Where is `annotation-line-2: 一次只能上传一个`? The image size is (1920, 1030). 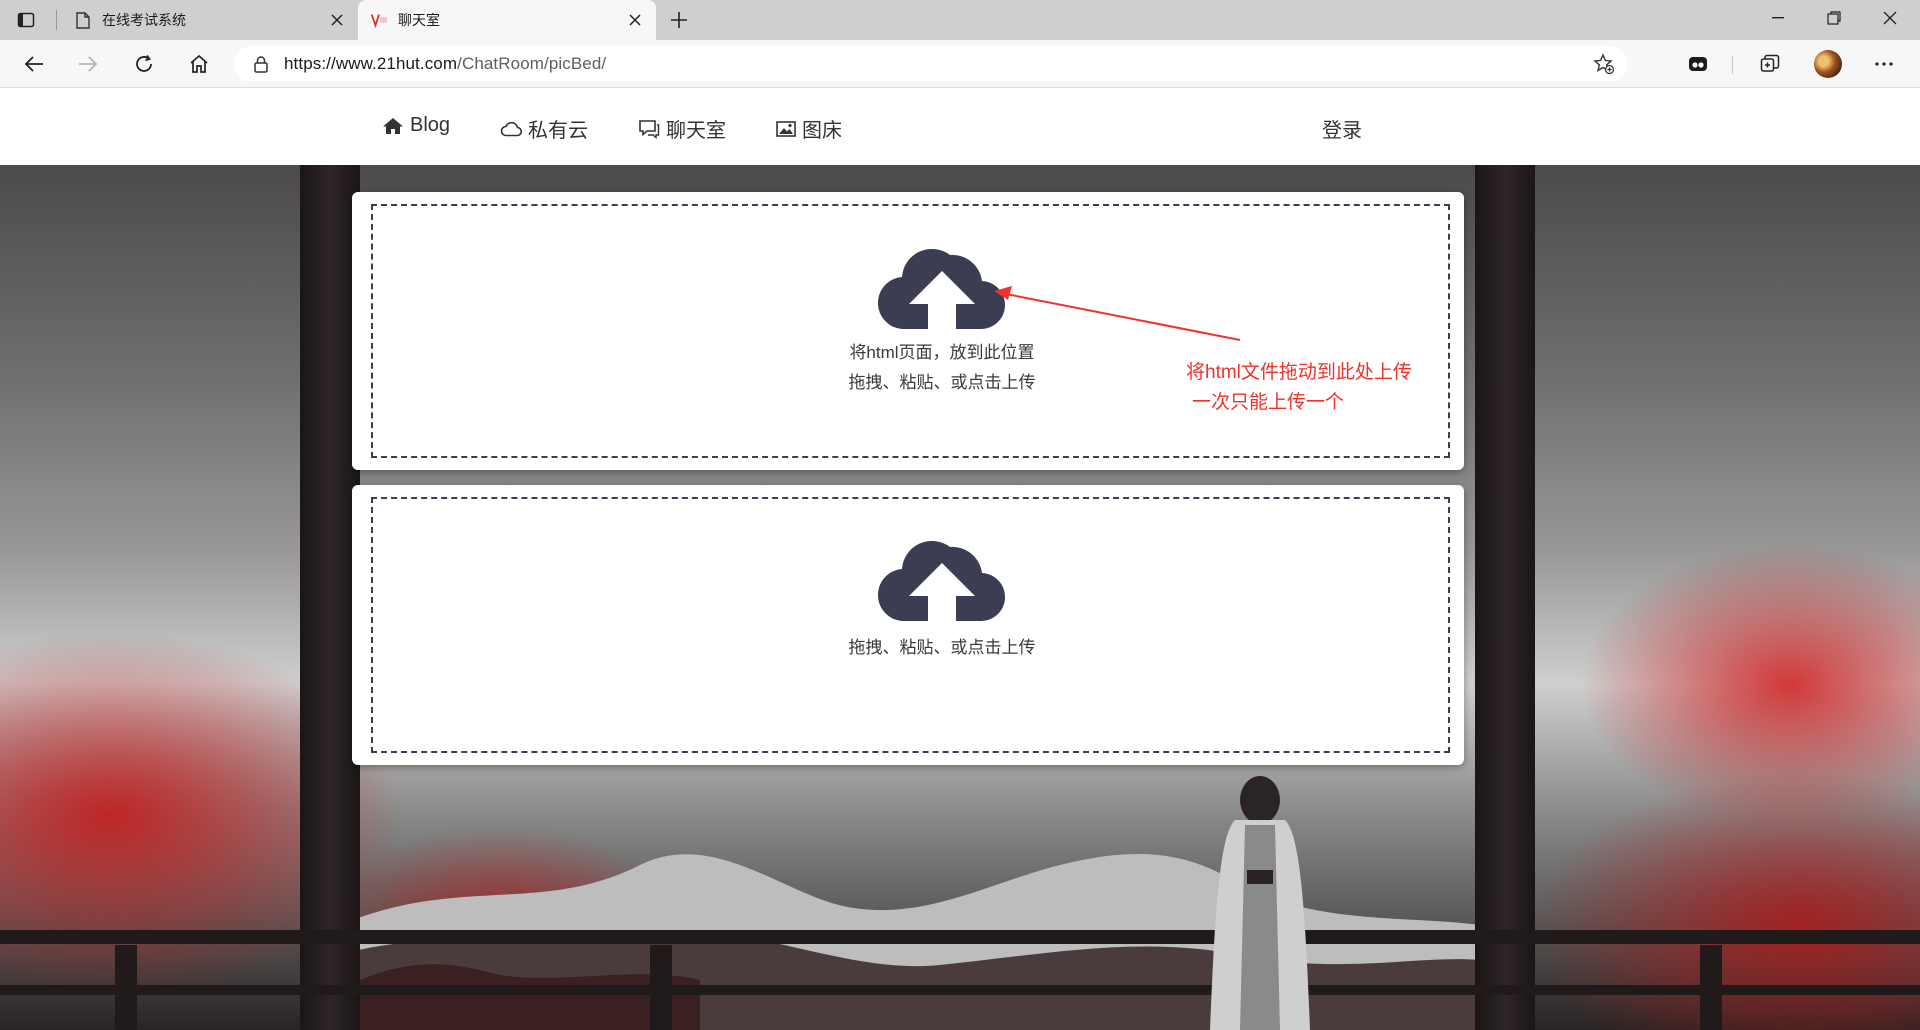 annotation-line-2: 一次只能上传一个 is located at coordinates (1268, 402).